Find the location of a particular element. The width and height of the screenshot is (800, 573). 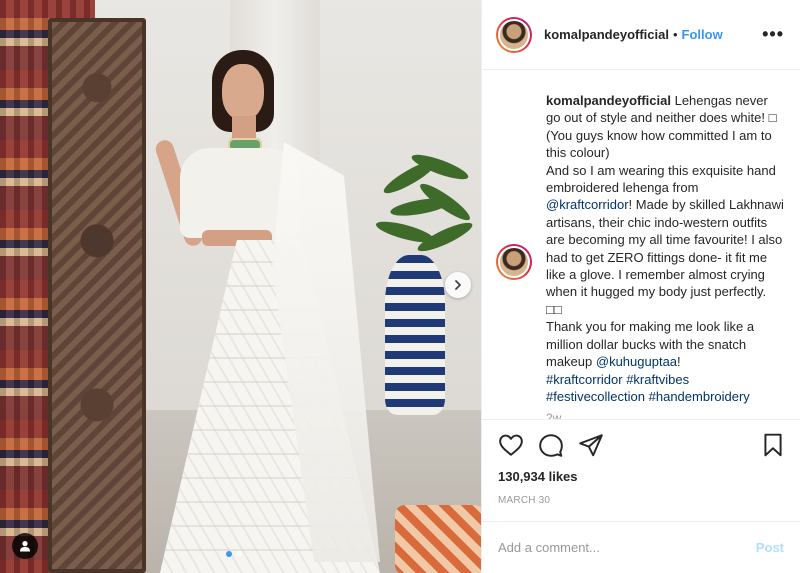

post-comment-button: Post is located at coordinates (770, 547).